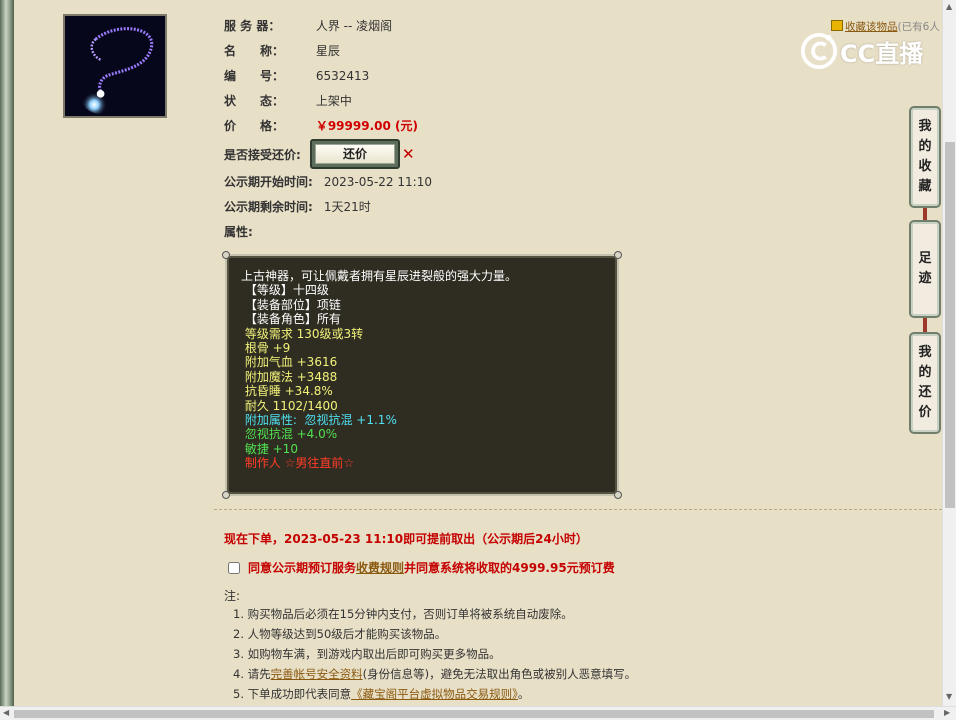  I want to click on item-image, so click(115, 66).